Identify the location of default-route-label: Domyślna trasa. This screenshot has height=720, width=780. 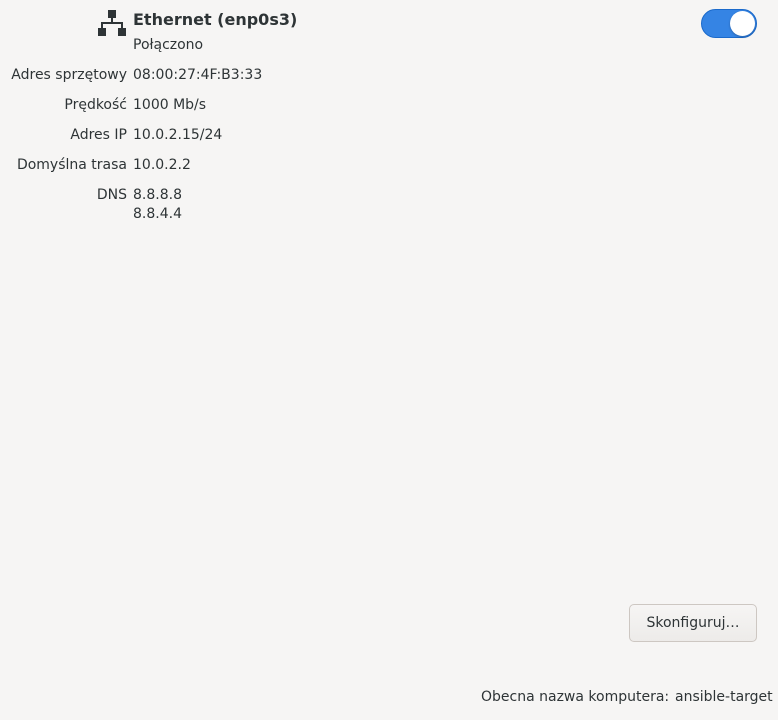
(71, 165).